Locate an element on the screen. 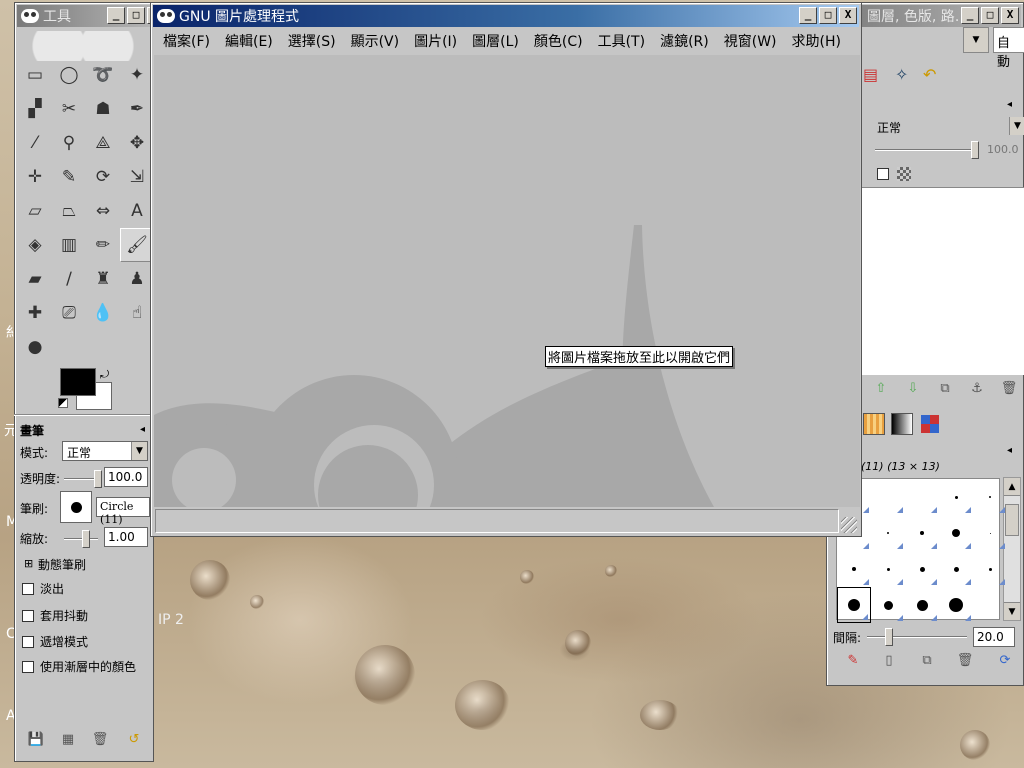 This screenshot has width=1024, height=768. layers-tab-icon: ▤ is located at coordinates (870, 74).